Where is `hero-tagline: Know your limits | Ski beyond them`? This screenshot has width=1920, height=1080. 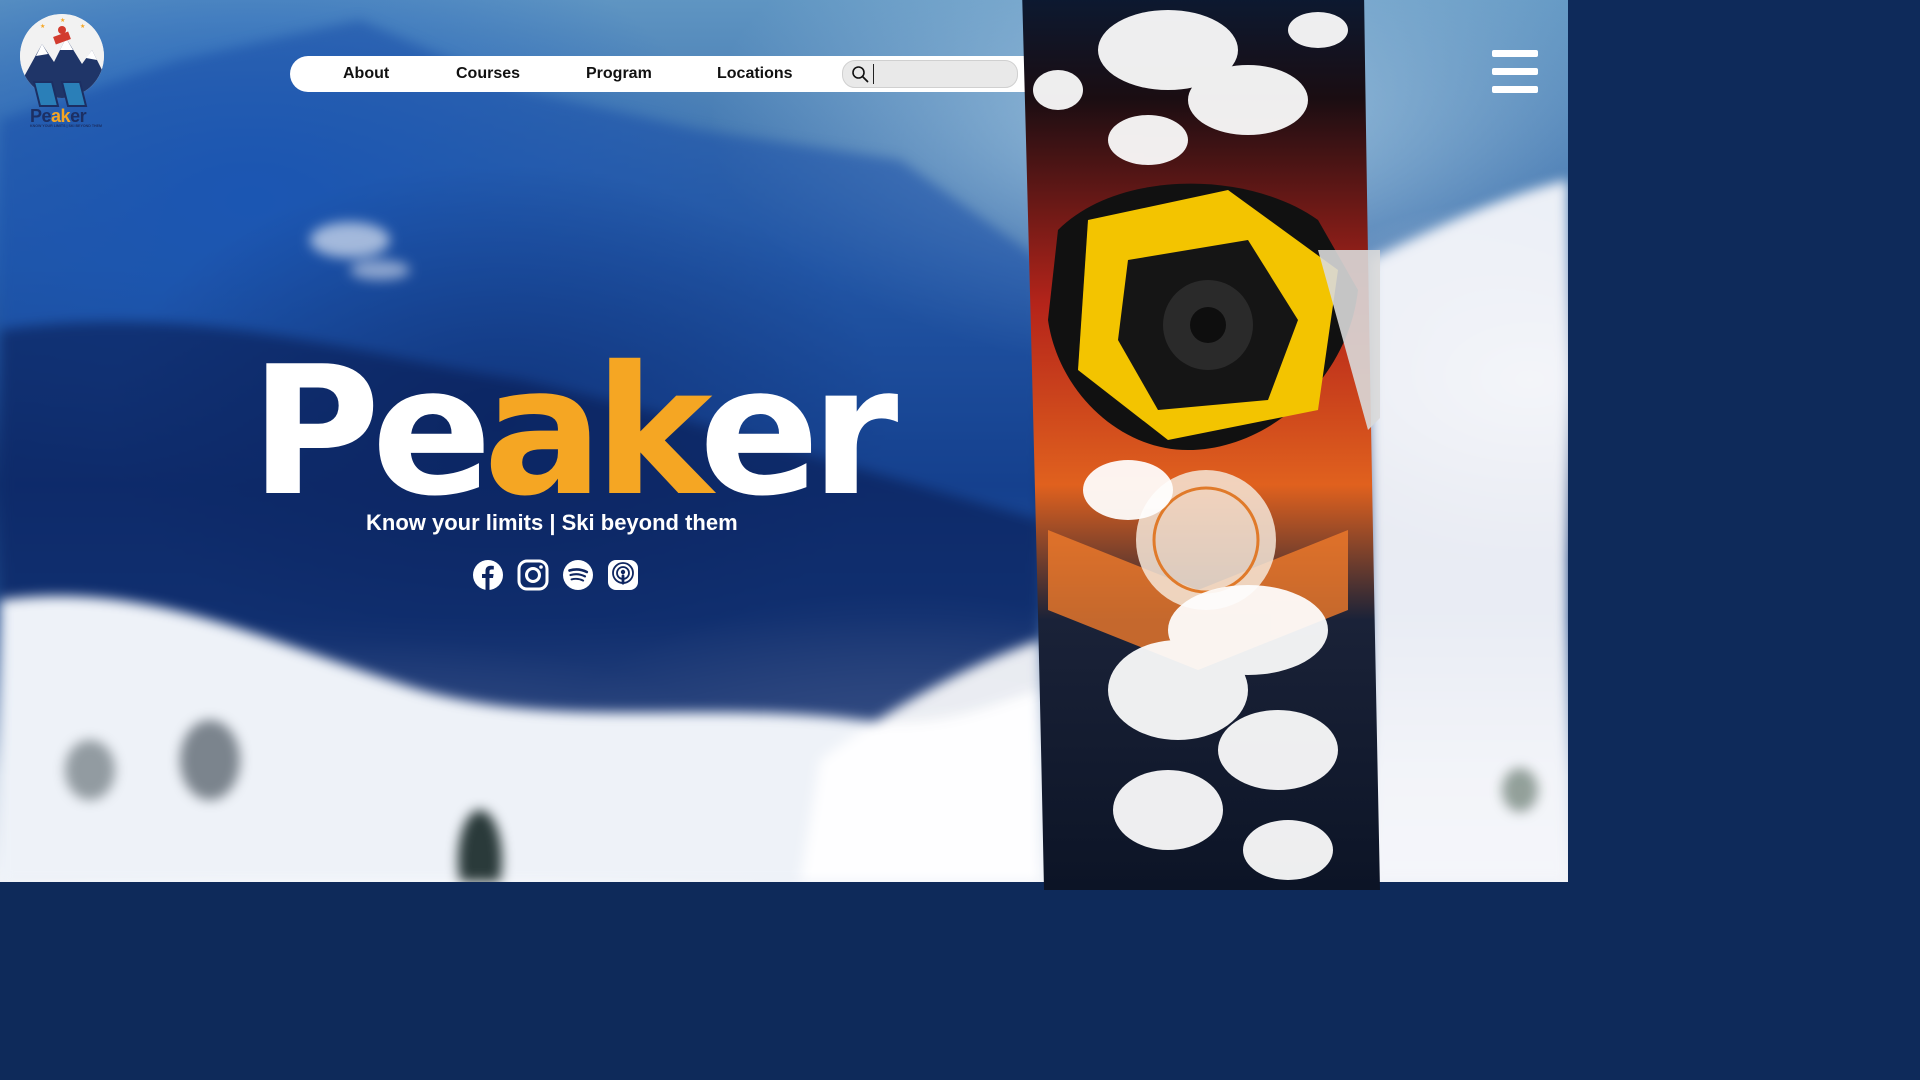
hero-tagline: Know your limits | Ski beyond them is located at coordinates (552, 522).